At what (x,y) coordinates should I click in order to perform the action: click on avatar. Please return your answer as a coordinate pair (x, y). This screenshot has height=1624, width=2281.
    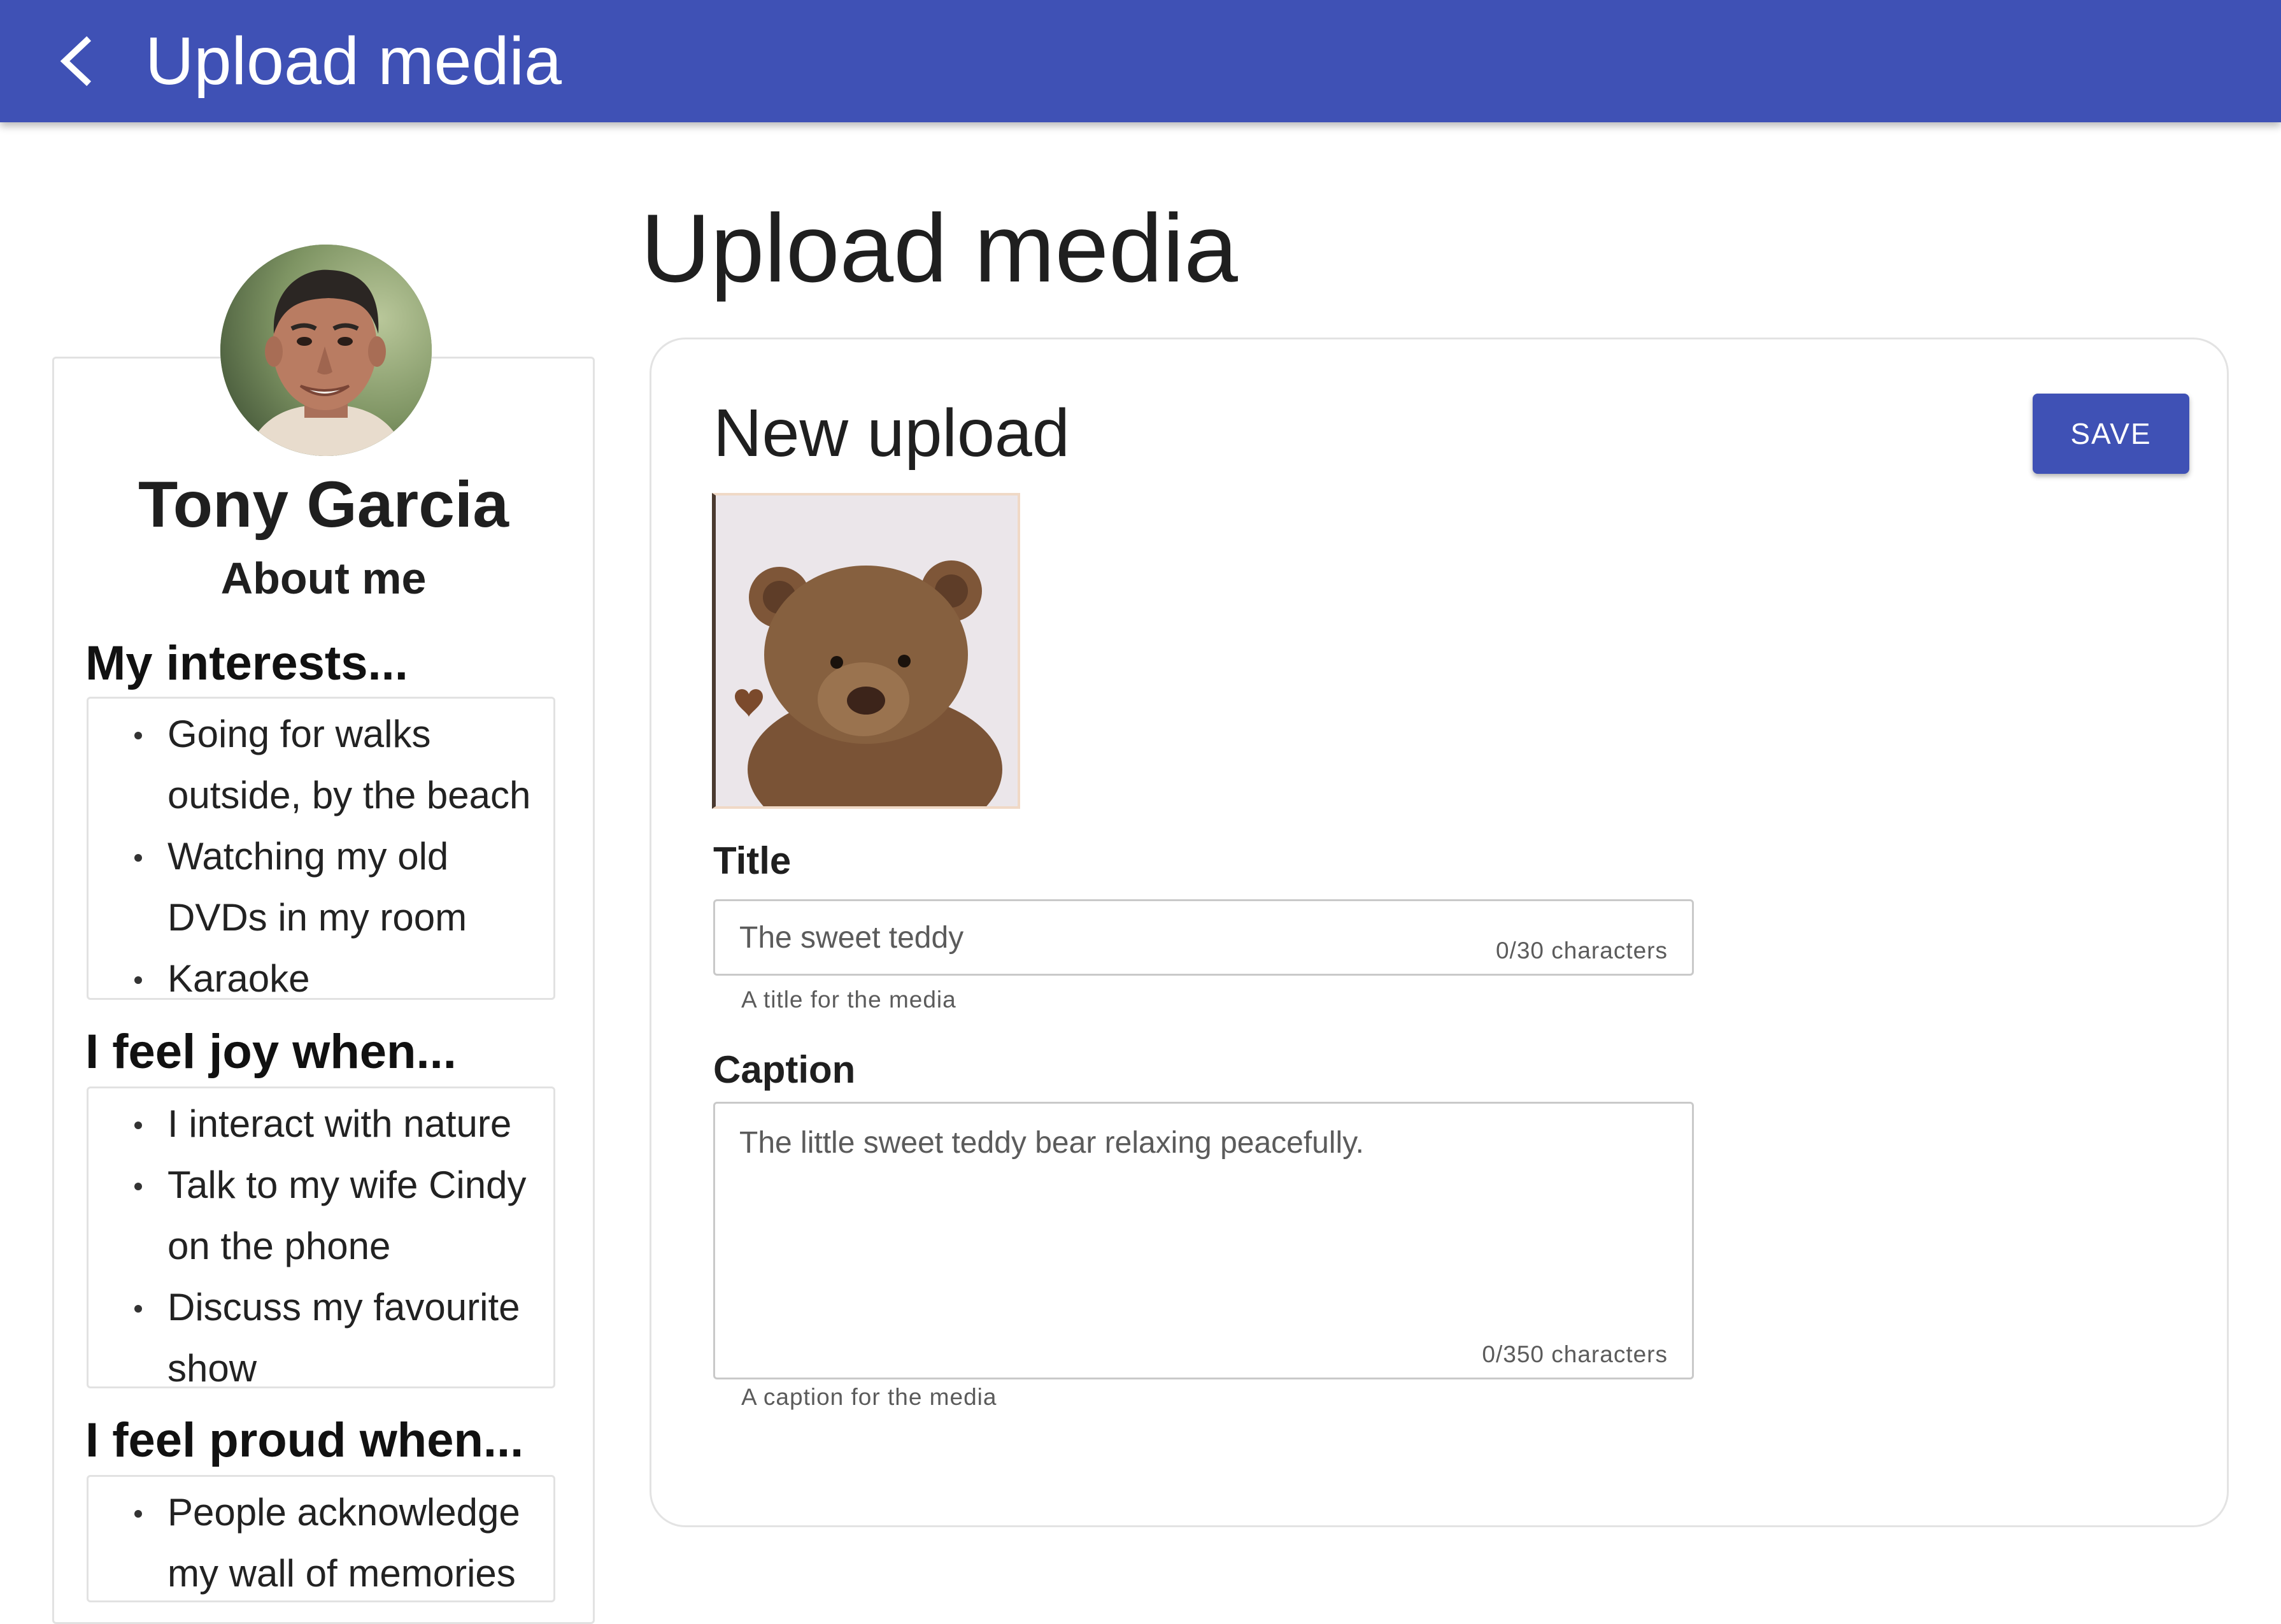
    Looking at the image, I should click on (326, 350).